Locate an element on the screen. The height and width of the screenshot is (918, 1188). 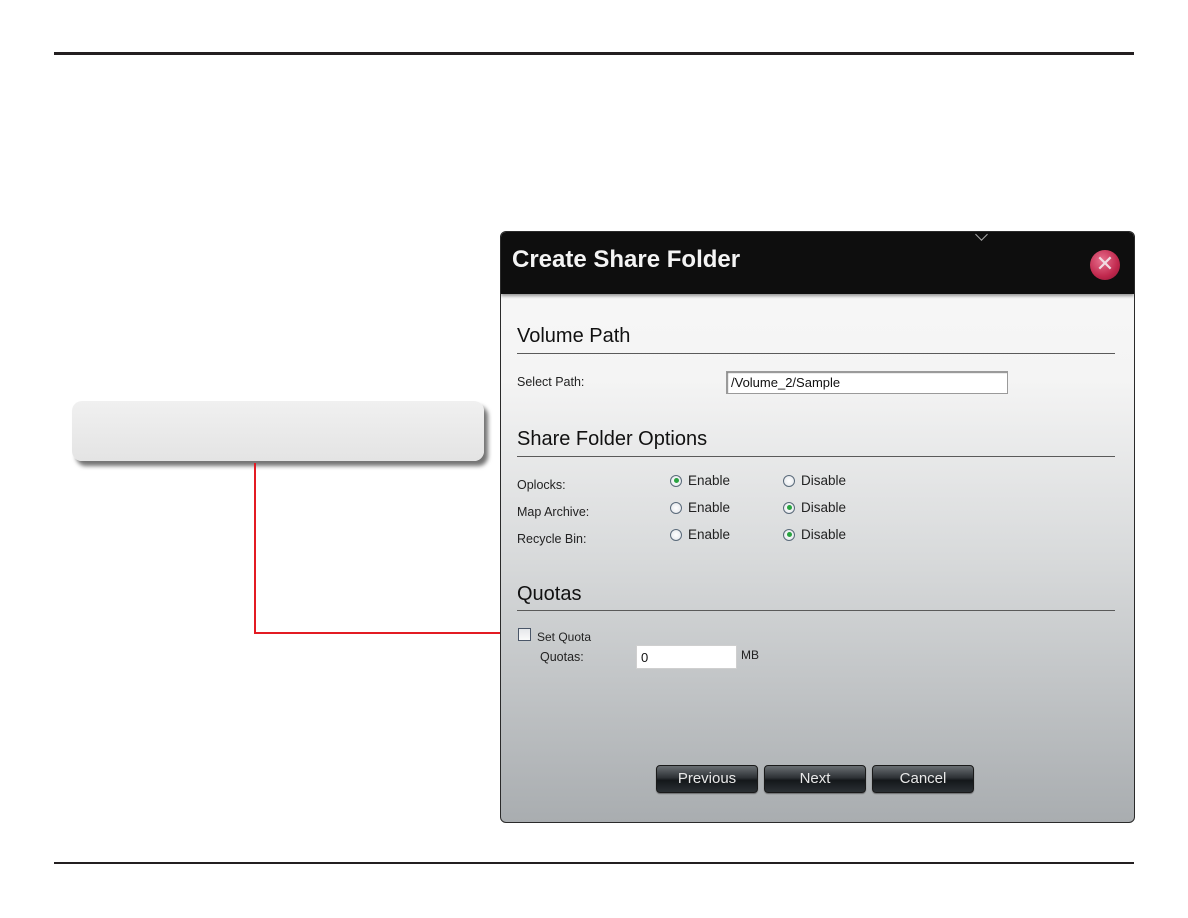
notch-icon is located at coordinates (981, 236).